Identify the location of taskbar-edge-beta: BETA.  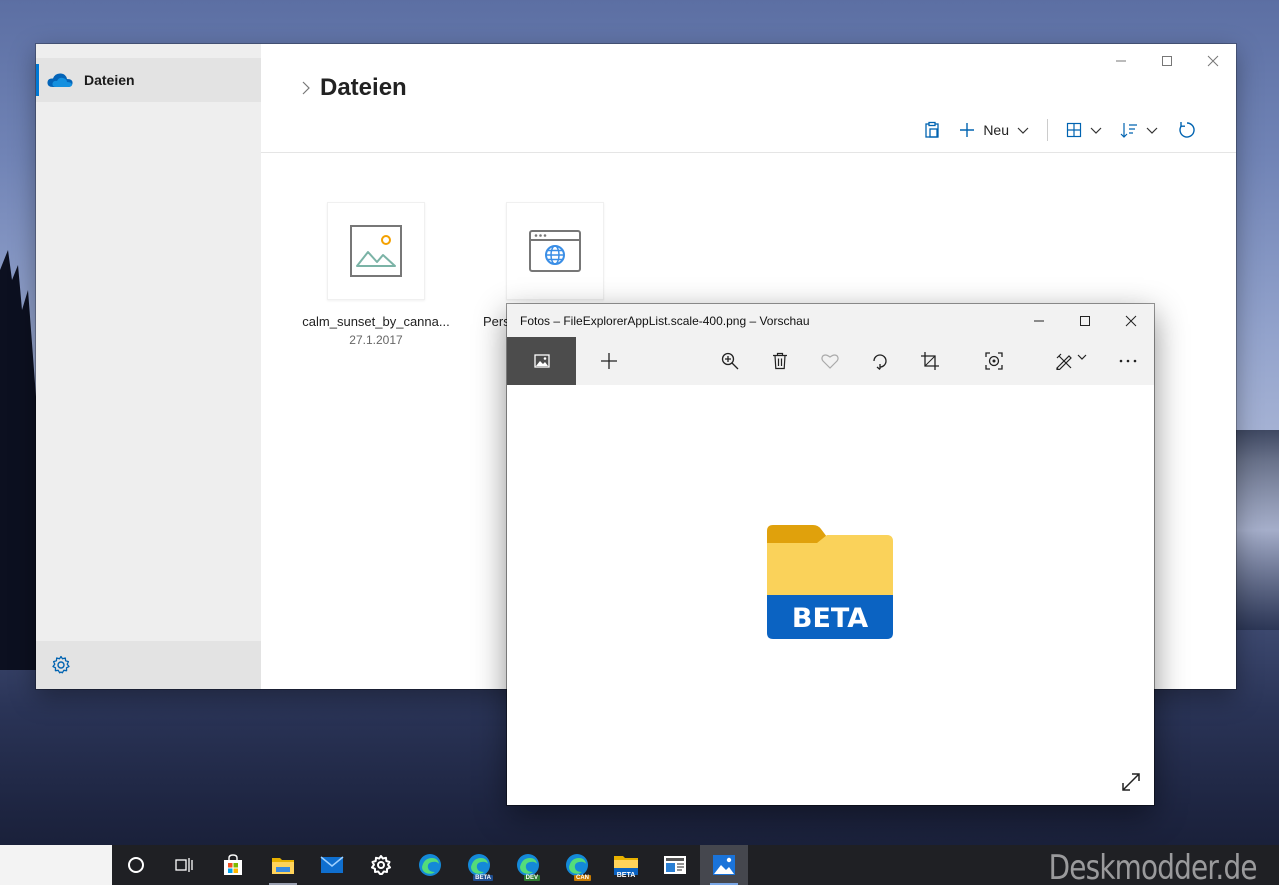
(479, 865).